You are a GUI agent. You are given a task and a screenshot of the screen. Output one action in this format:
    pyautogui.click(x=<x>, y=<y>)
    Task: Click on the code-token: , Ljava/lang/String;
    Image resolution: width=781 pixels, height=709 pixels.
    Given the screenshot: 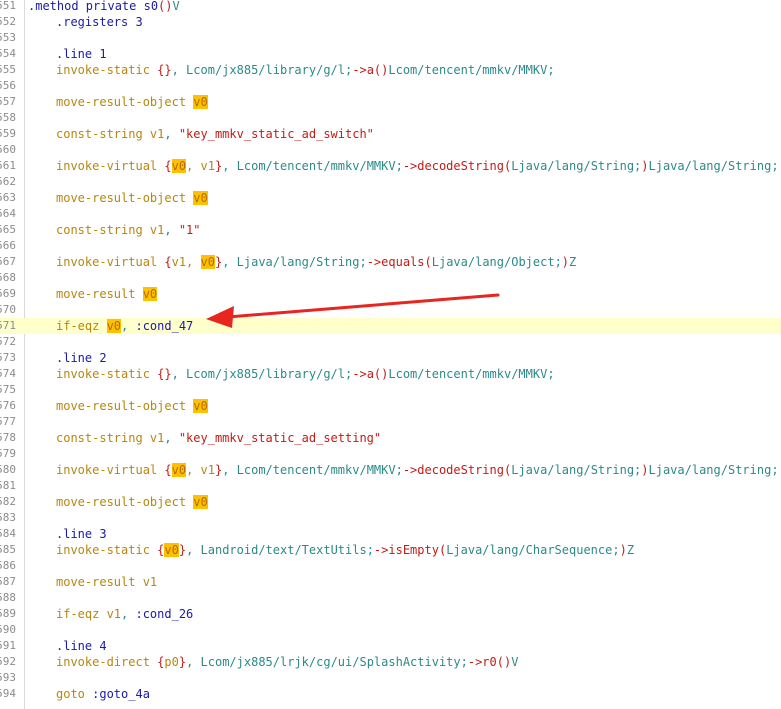 What is the action you would take?
    pyautogui.click(x=294, y=262)
    